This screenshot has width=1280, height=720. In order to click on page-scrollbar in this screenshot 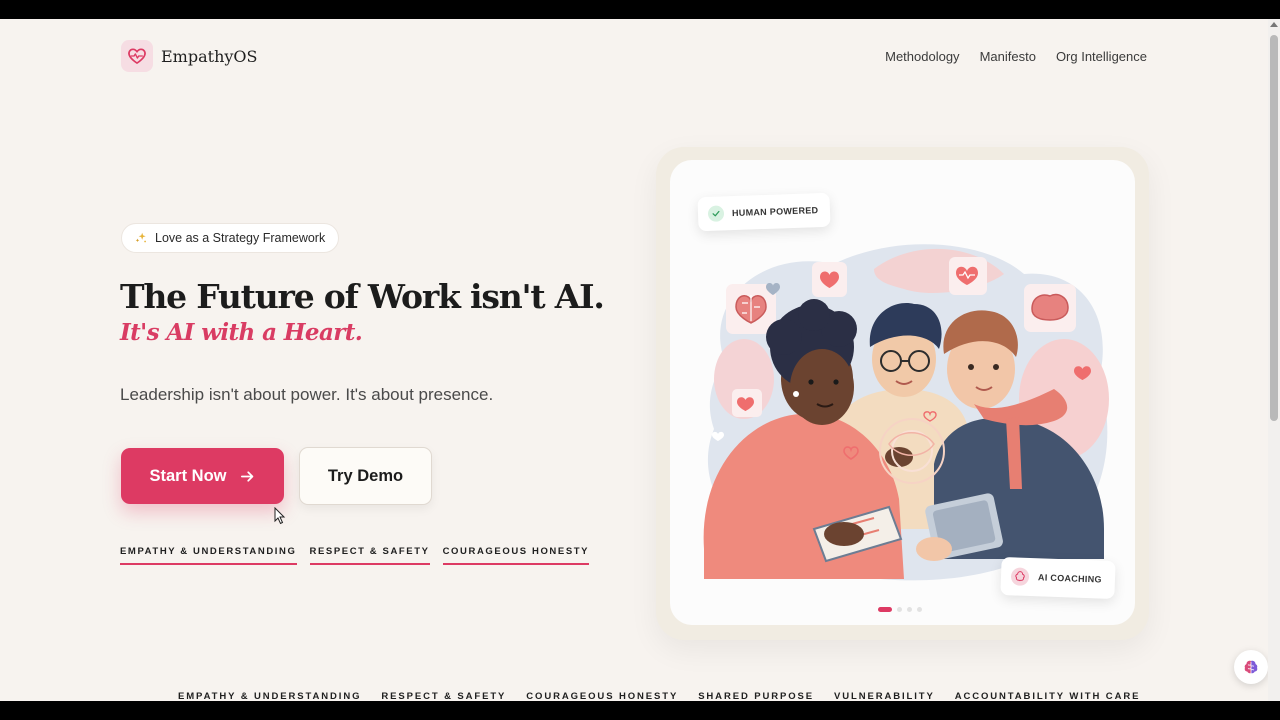, I will do `click(1274, 360)`.